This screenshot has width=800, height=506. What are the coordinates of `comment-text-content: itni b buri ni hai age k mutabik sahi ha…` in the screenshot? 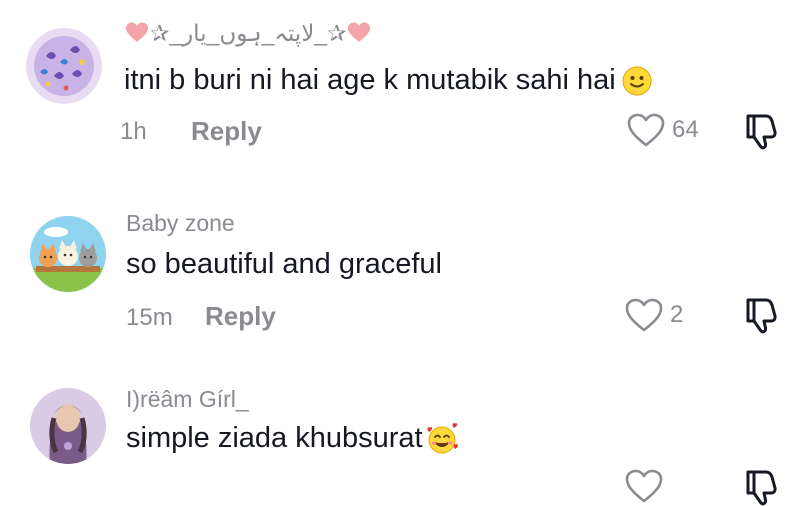 It's located at (370, 80).